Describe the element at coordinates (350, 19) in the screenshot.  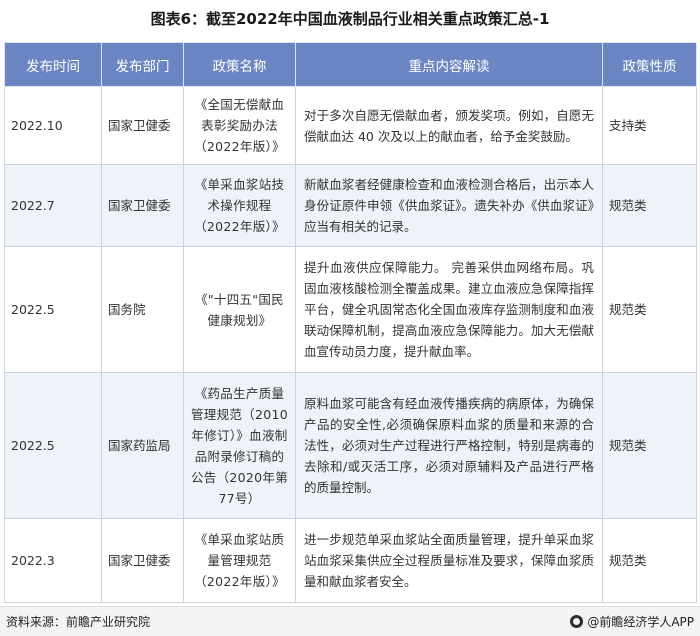
I see `chart-title: 图表6：截至2022年中国血液制品行业相关重点政策汇总-1` at that location.